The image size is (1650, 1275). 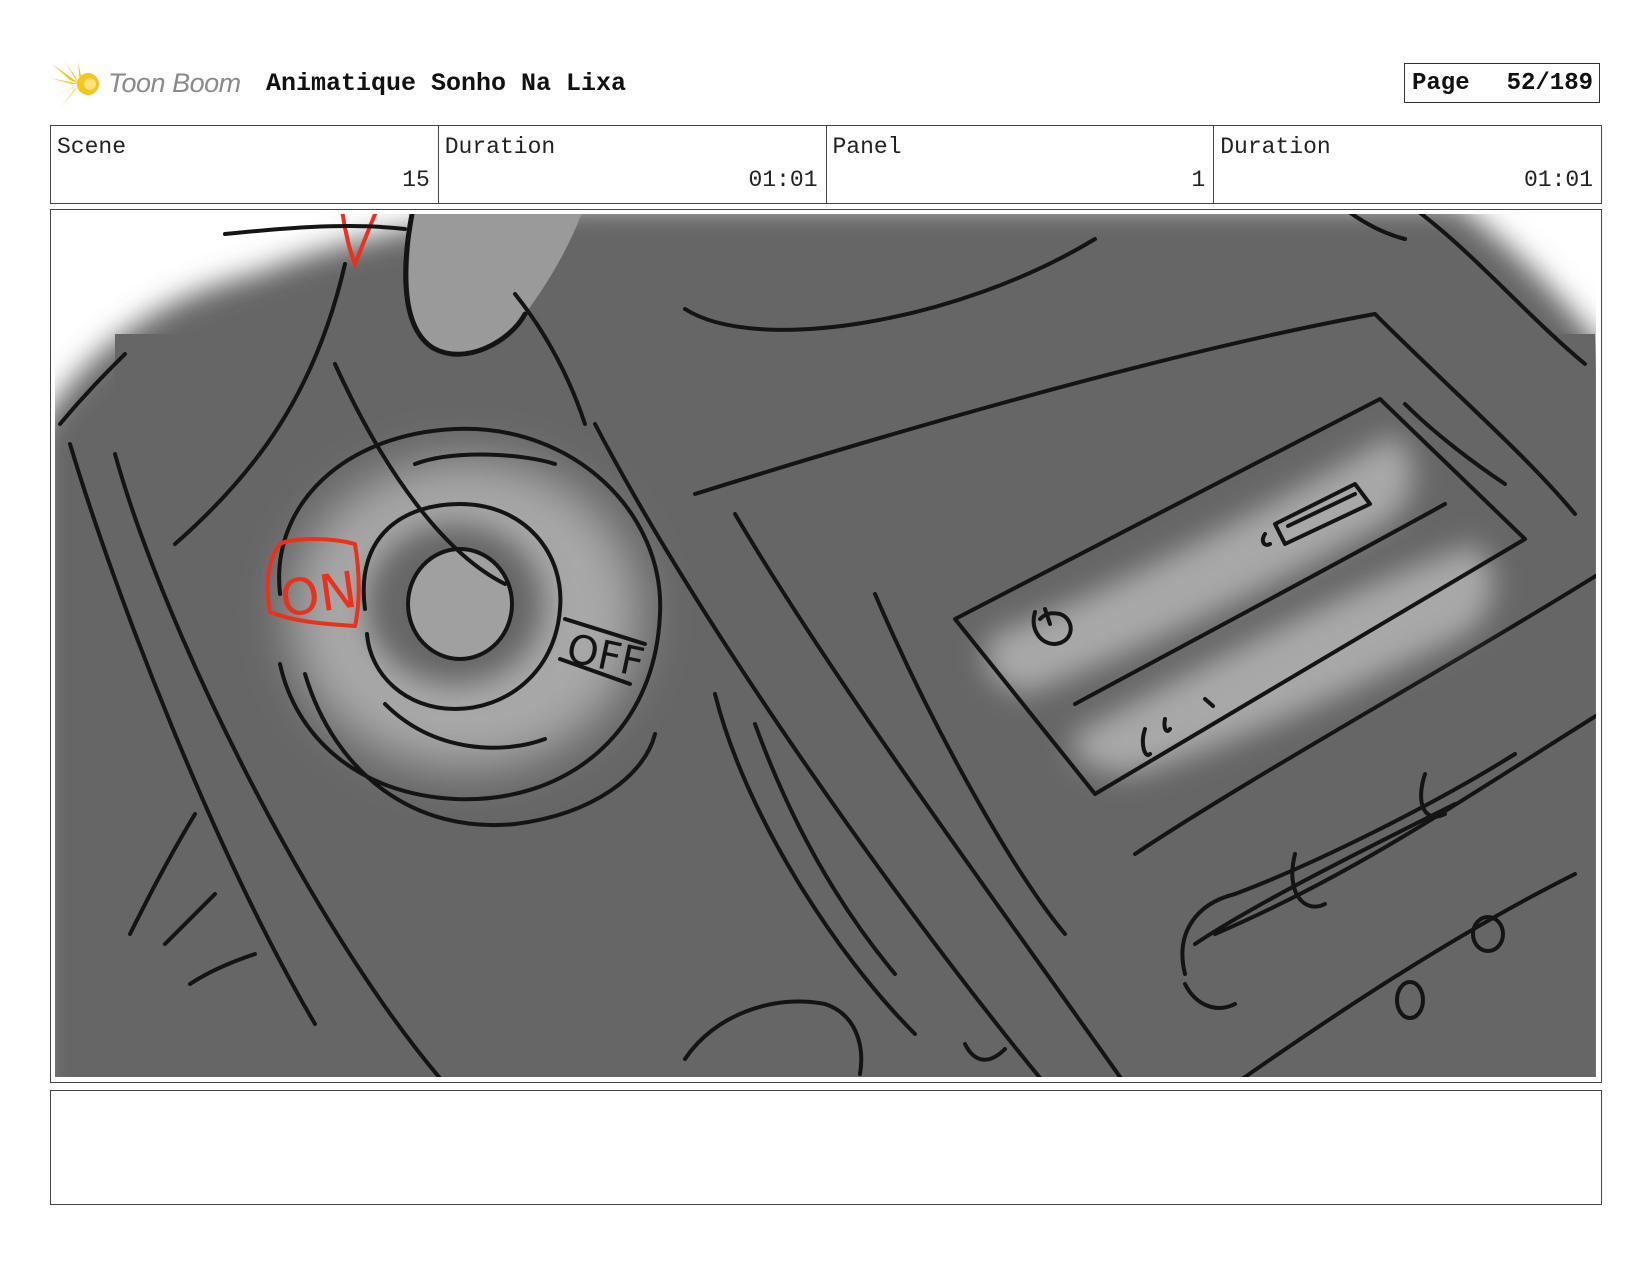 I want to click on page-label: Page, so click(x=1441, y=83).